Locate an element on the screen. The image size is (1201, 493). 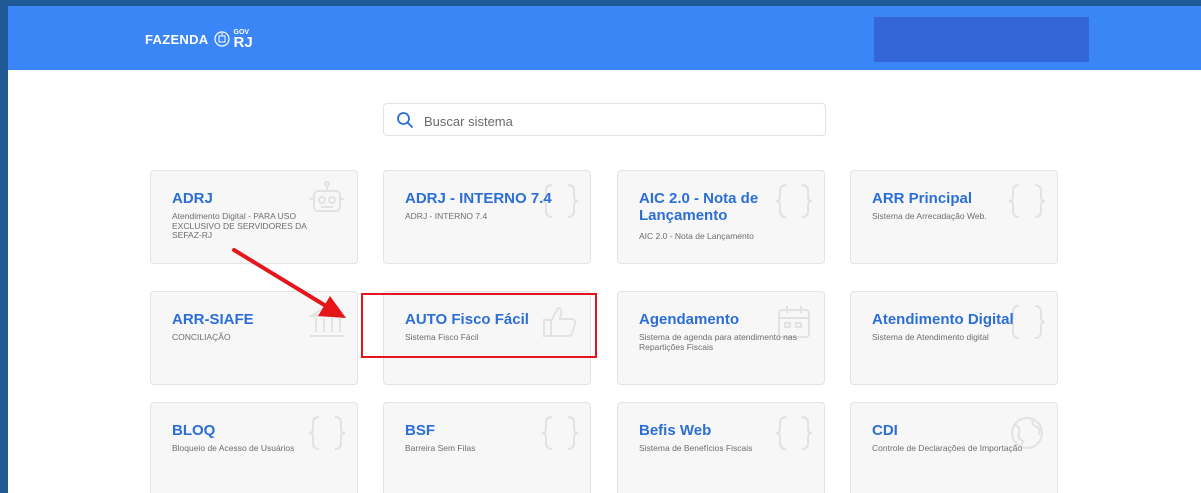
system-title: CDI is located at coordinates (885, 430).